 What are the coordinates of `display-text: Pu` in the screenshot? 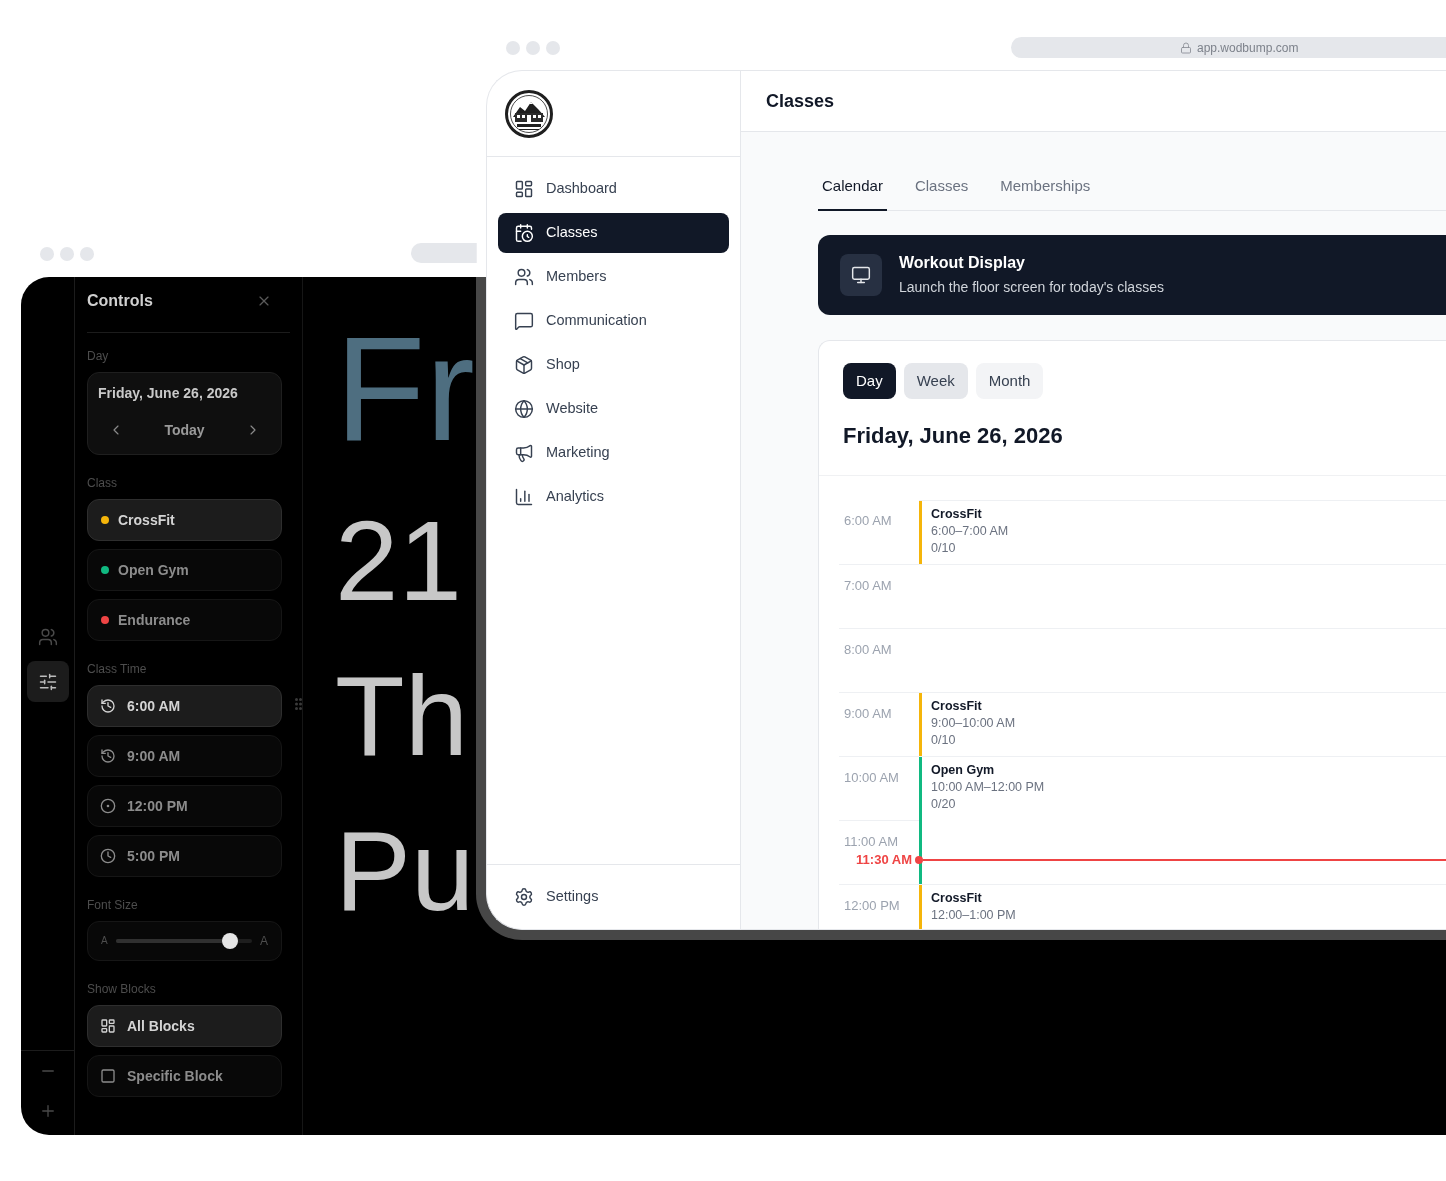 It's located at (405, 871).